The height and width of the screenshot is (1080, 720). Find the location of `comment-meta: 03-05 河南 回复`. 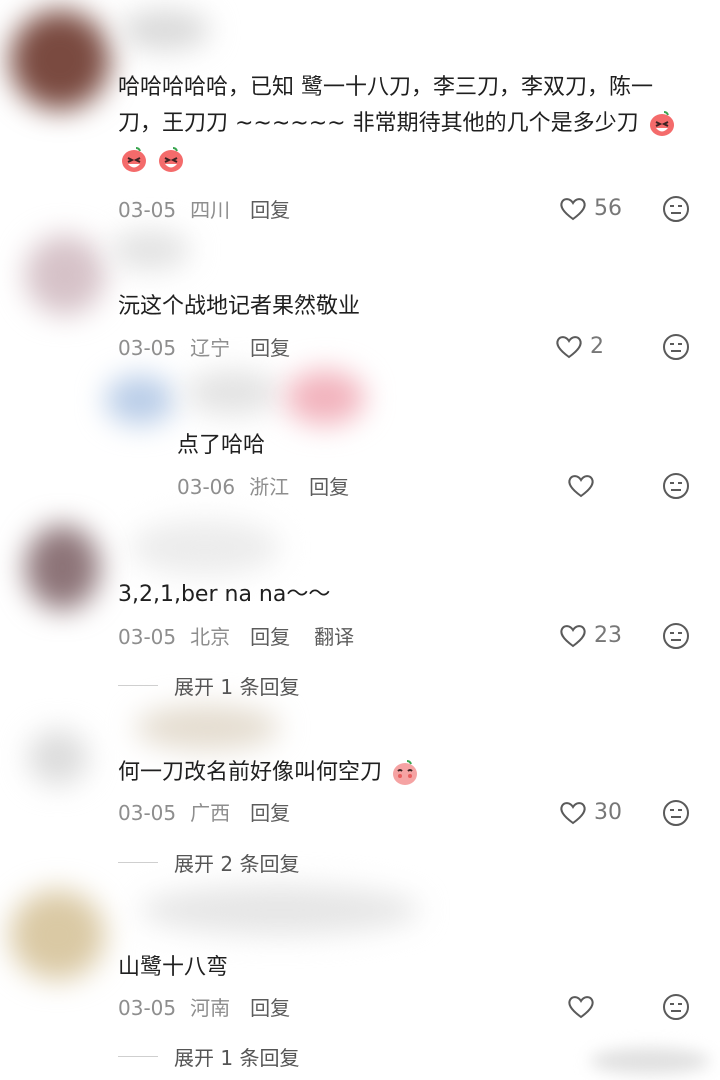

comment-meta: 03-05 河南 回复 is located at coordinates (211, 1006).